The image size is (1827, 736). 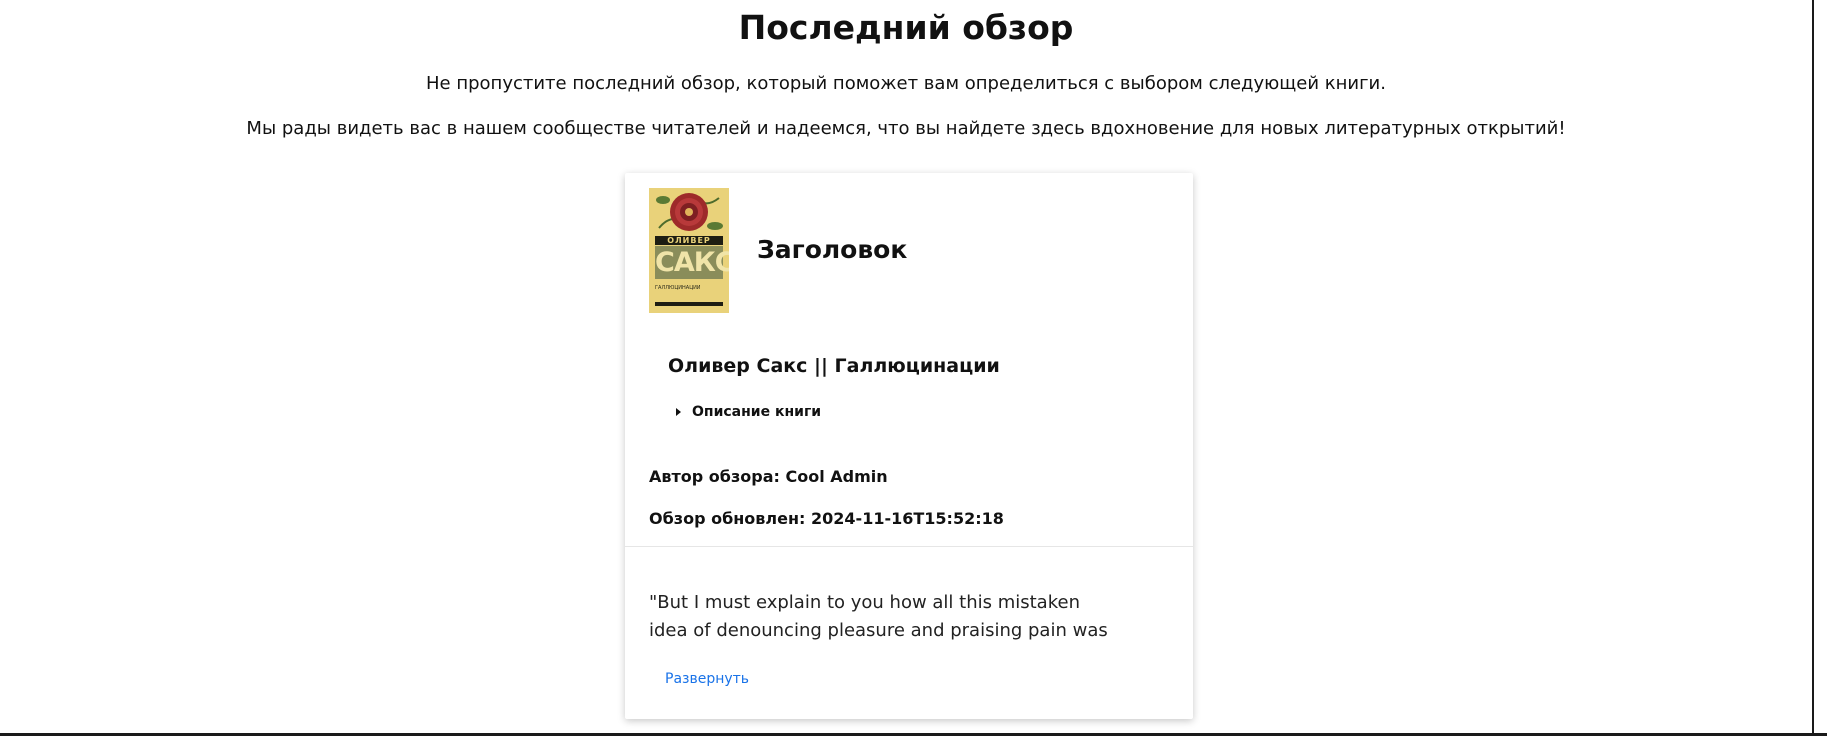 What do you see at coordinates (826, 518) in the screenshot?
I see `review-updated: Обзор обновлен: 2024-11-16T15:52:18` at bounding box center [826, 518].